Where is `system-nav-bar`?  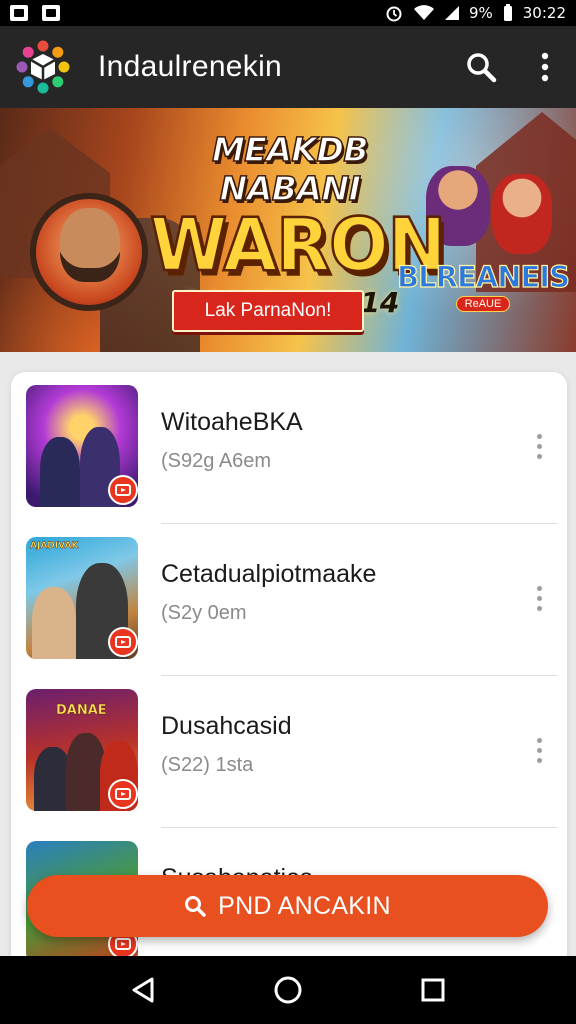
system-nav-bar is located at coordinates (288, 990).